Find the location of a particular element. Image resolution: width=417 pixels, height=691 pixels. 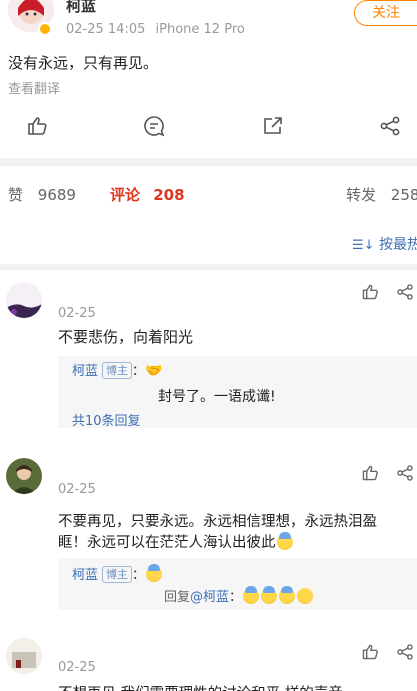

translate-link: 查看翻译 is located at coordinates (34, 87).